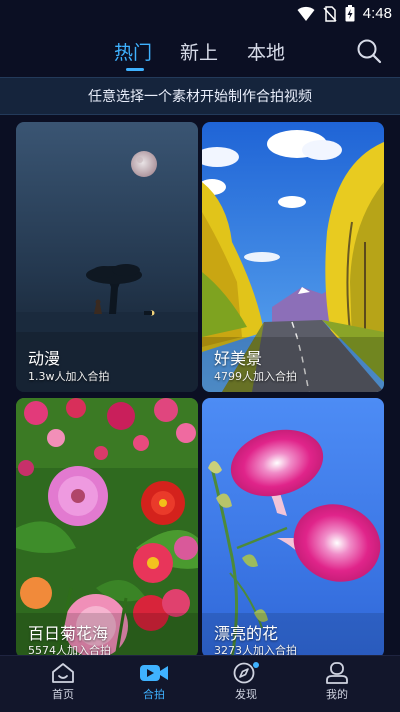  I want to click on home-icon, so click(63, 673).